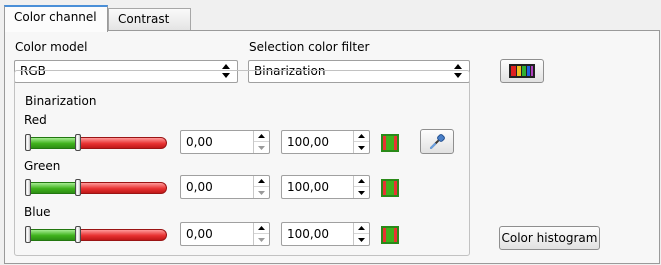 The width and height of the screenshot is (661, 265). I want to click on tab-label: Contrast, so click(144, 19).